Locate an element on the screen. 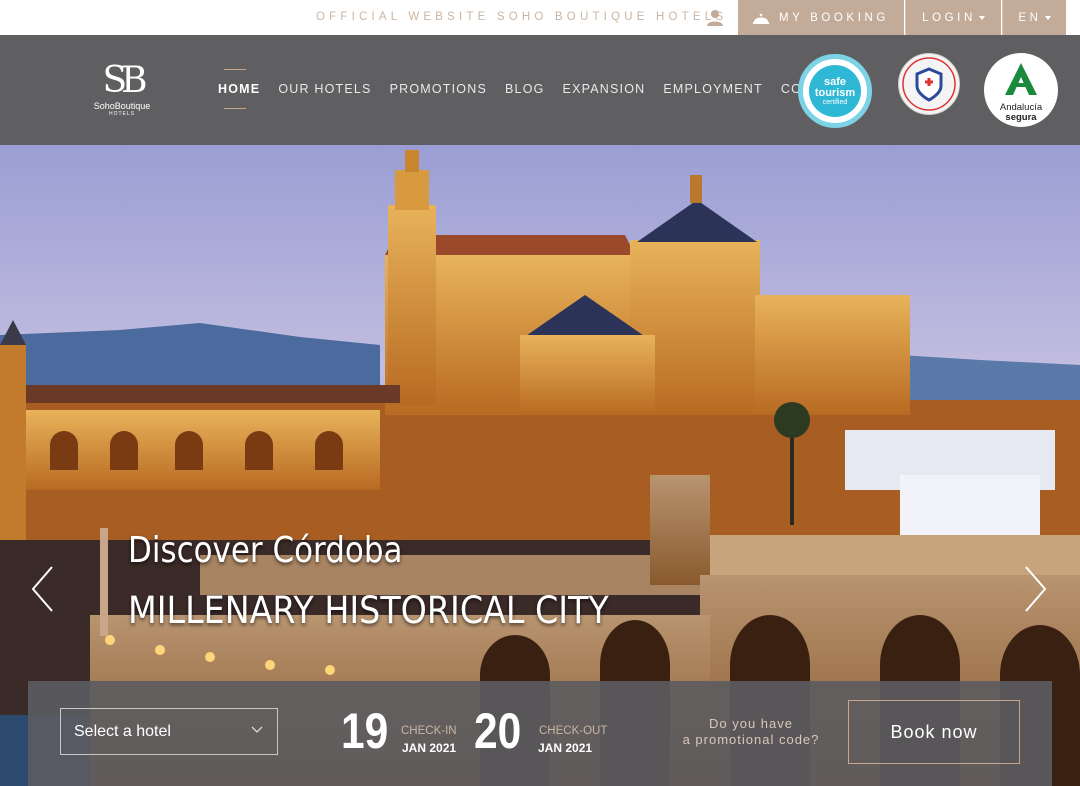 The width and height of the screenshot is (1080, 786). covid-safe-badge is located at coordinates (929, 84).